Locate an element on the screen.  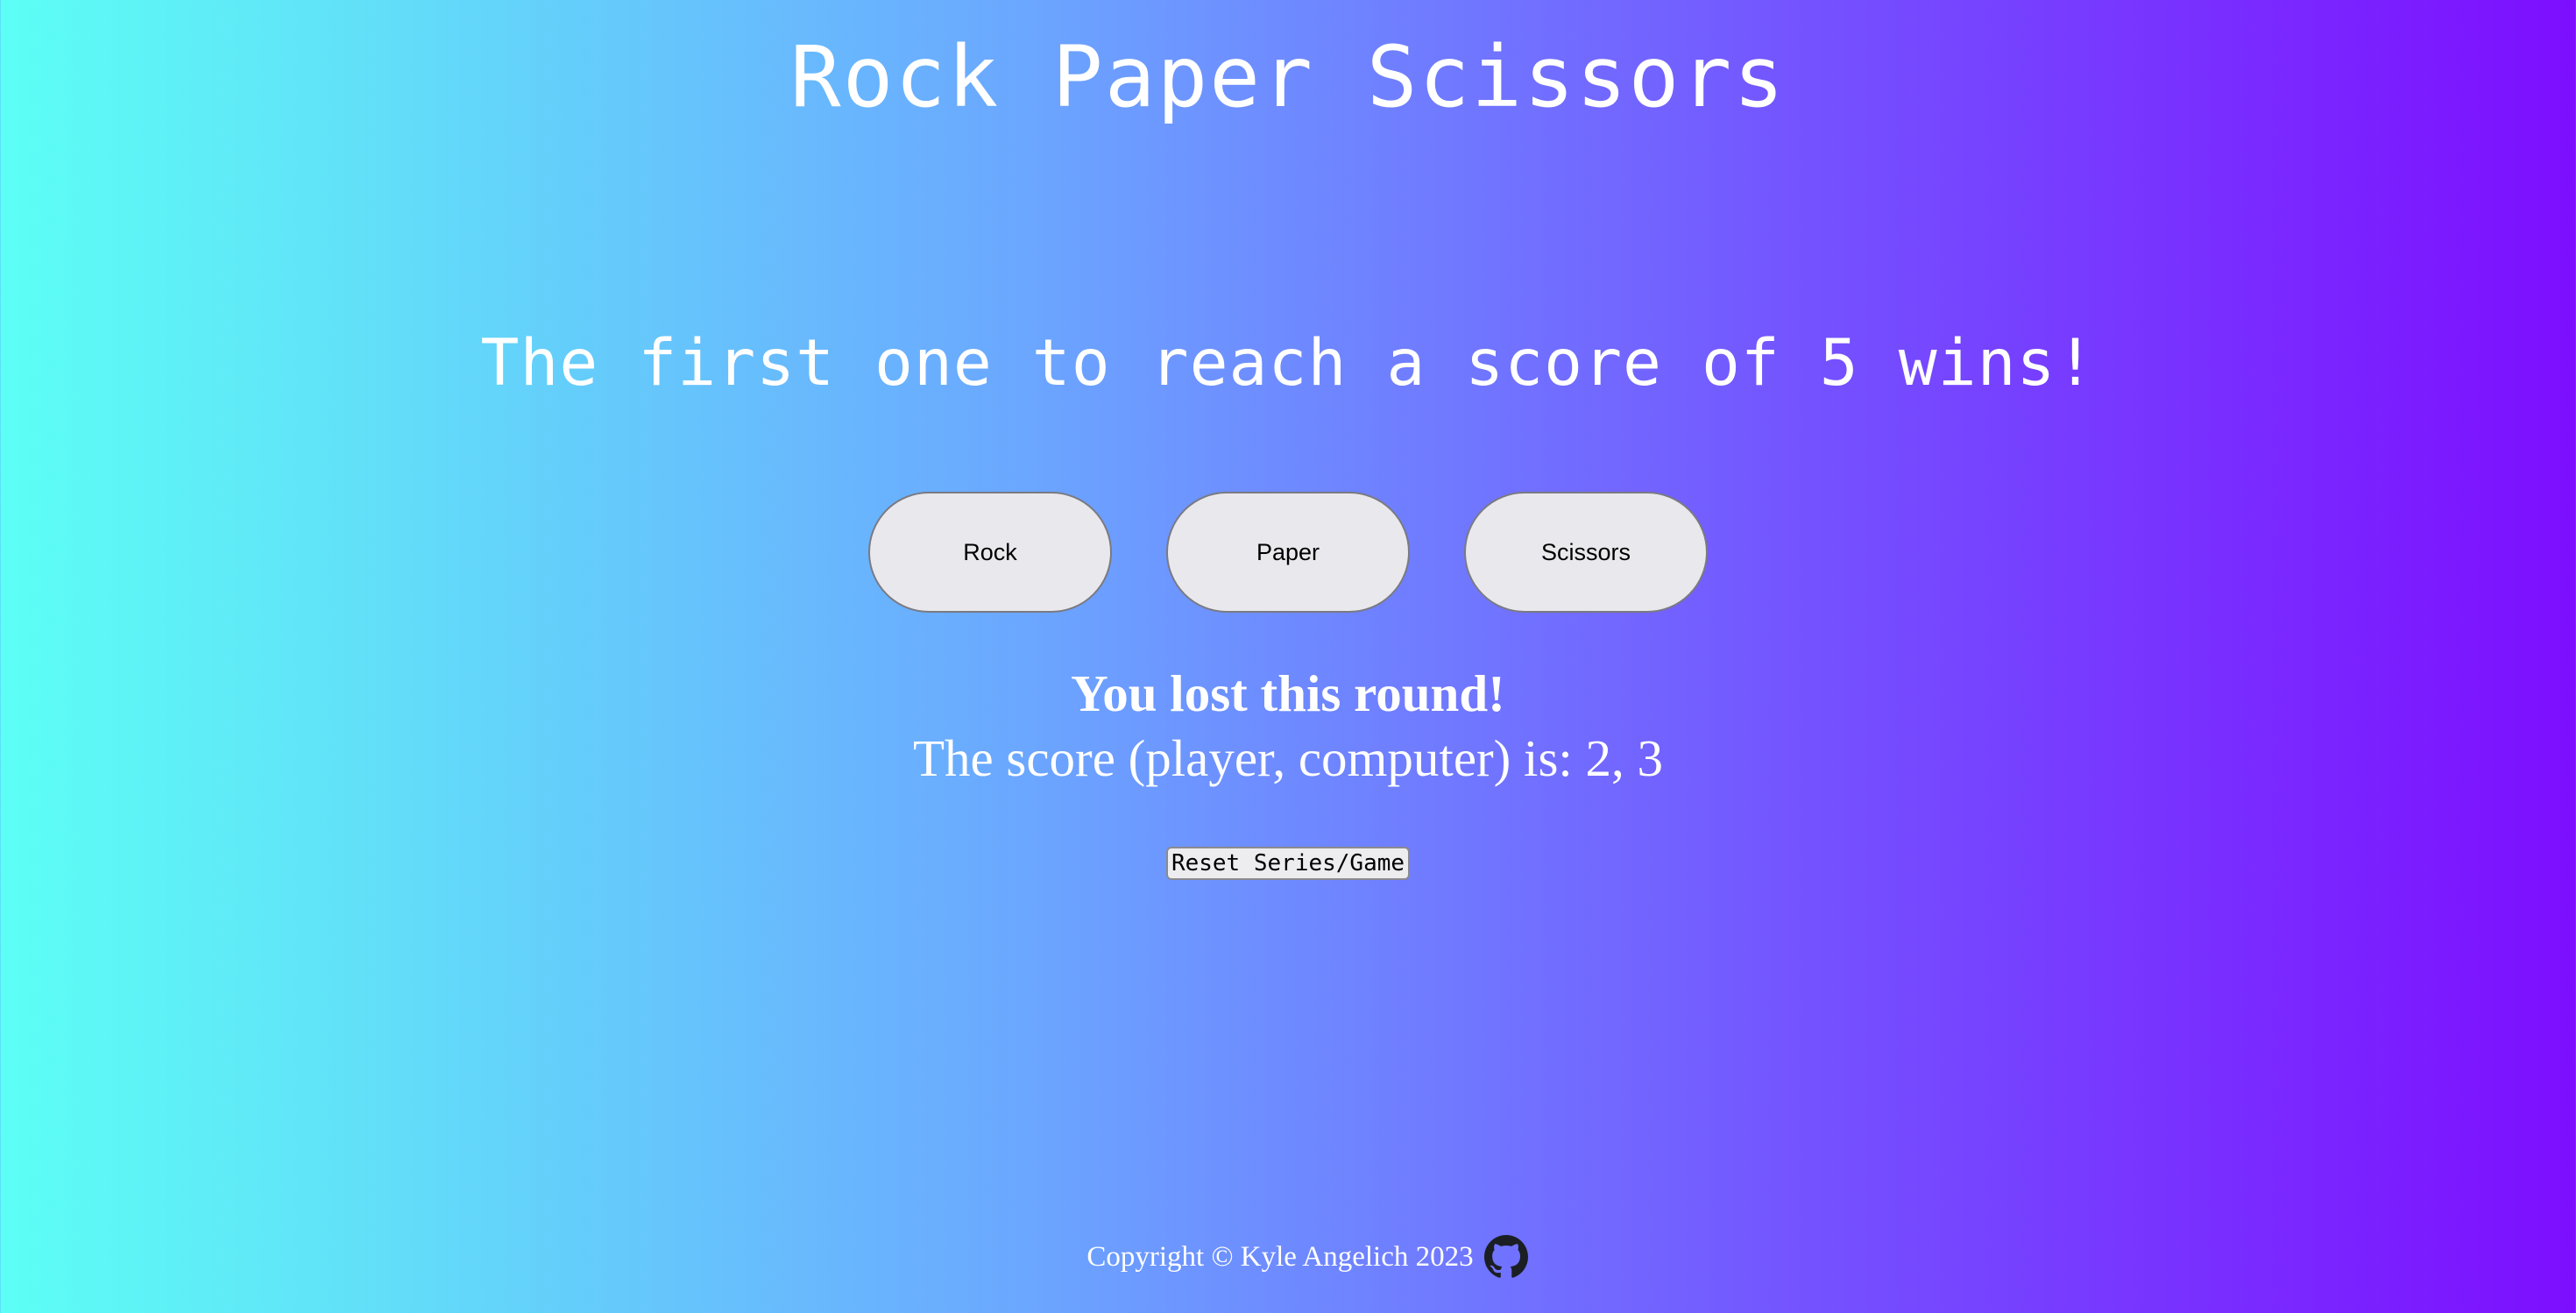
rock-button: Rock is located at coordinates (990, 552).